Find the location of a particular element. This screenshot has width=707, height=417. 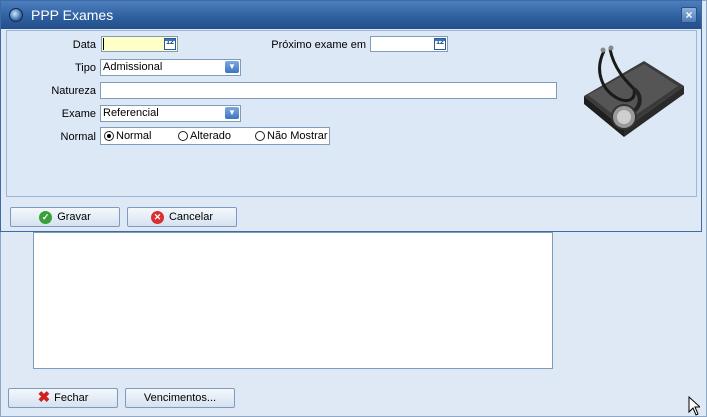

check-icon: ✓ is located at coordinates (46, 217).